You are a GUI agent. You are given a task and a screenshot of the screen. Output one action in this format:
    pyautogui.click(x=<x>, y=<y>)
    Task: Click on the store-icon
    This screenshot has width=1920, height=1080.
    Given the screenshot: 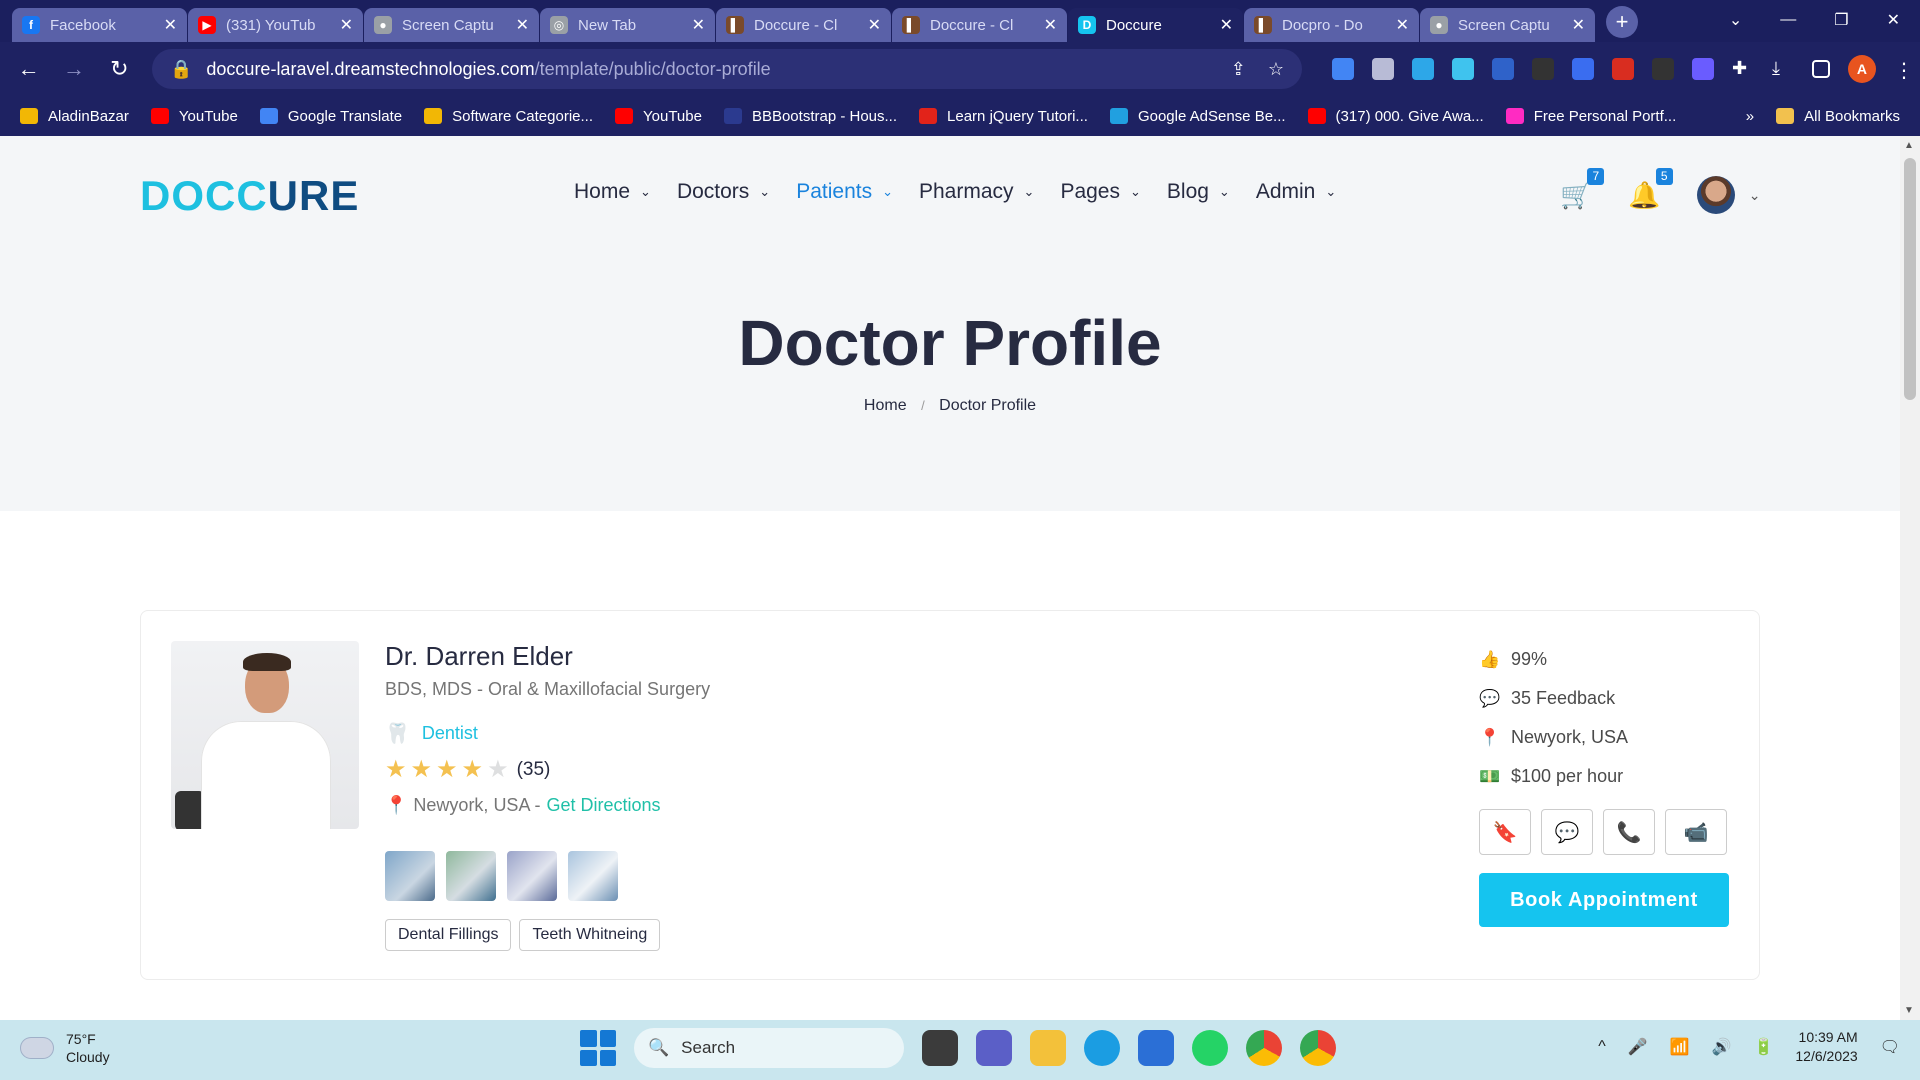 What is the action you would take?
    pyautogui.click(x=1156, y=1048)
    